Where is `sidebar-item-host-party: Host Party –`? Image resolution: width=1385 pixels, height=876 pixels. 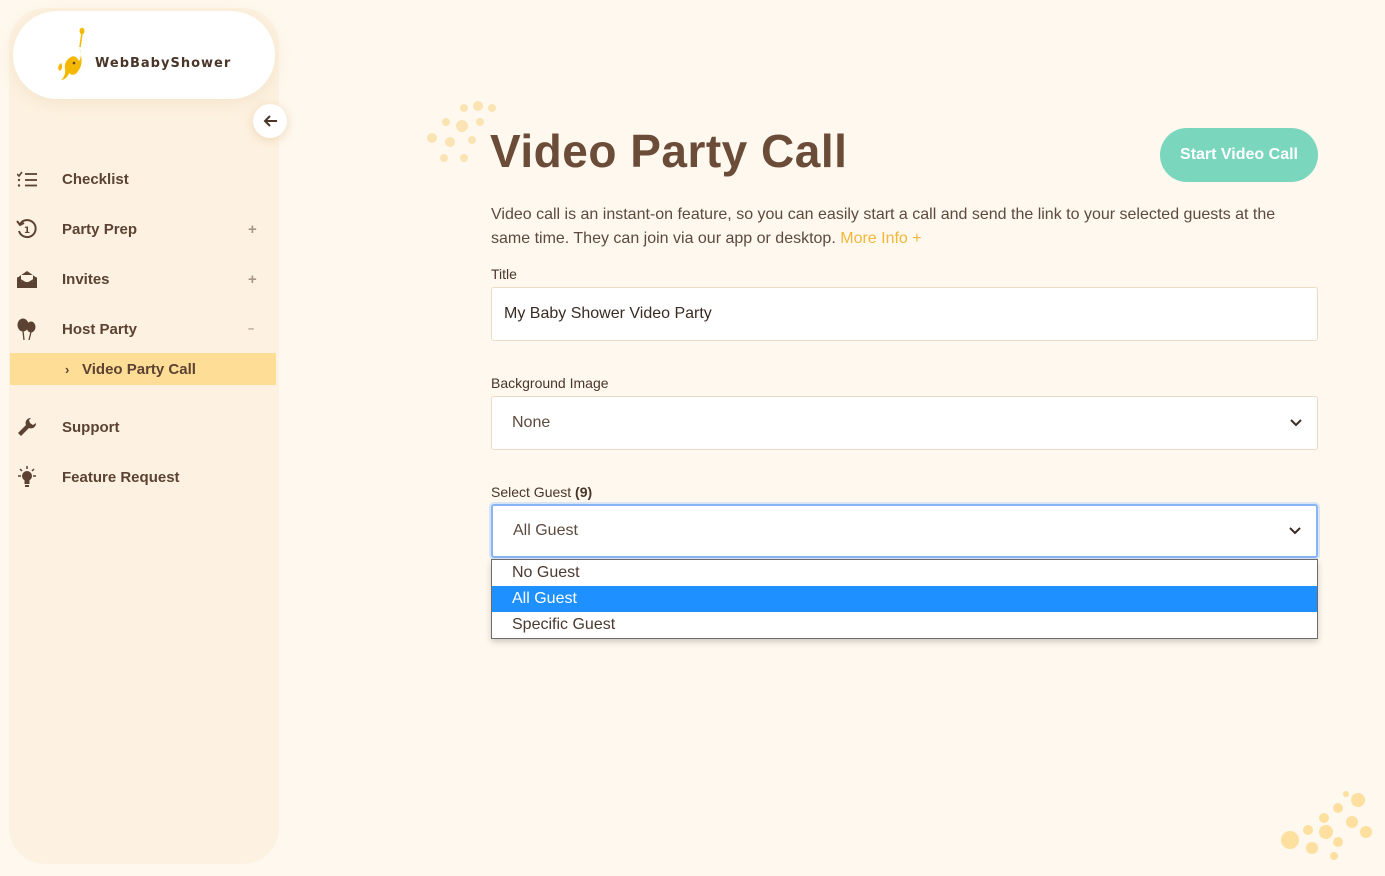 sidebar-item-host-party: Host Party – is located at coordinates (142, 329).